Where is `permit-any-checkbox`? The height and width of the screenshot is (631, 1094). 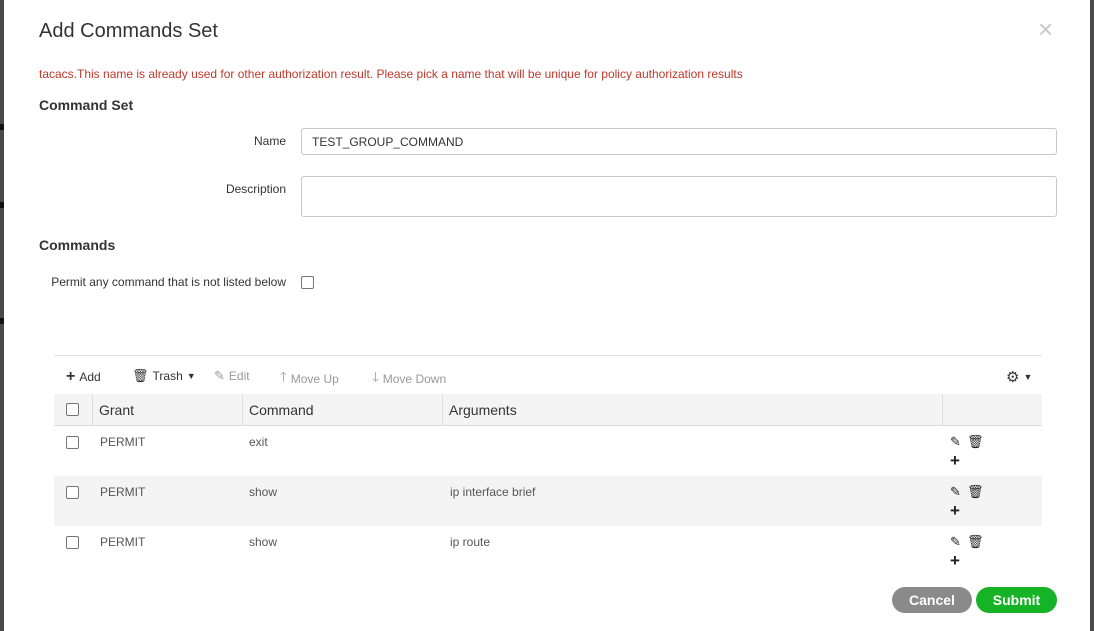 permit-any-checkbox is located at coordinates (307, 282).